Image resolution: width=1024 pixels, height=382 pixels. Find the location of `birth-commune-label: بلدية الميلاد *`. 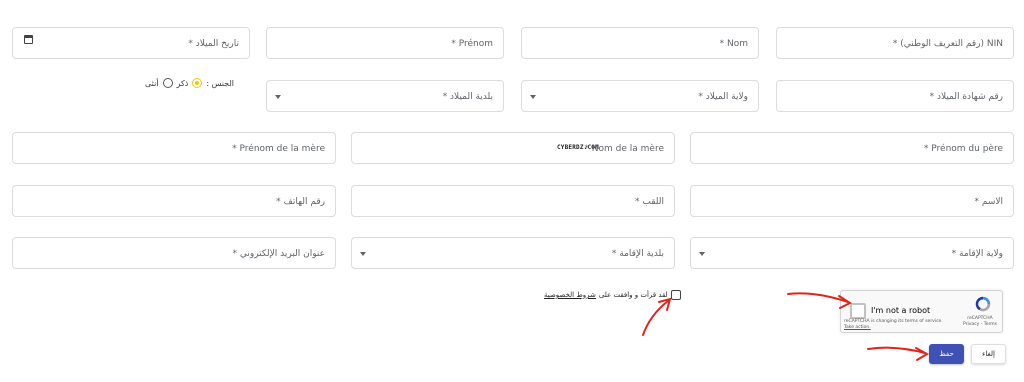

birth-commune-label: بلدية الميلاد * is located at coordinates (467, 97).